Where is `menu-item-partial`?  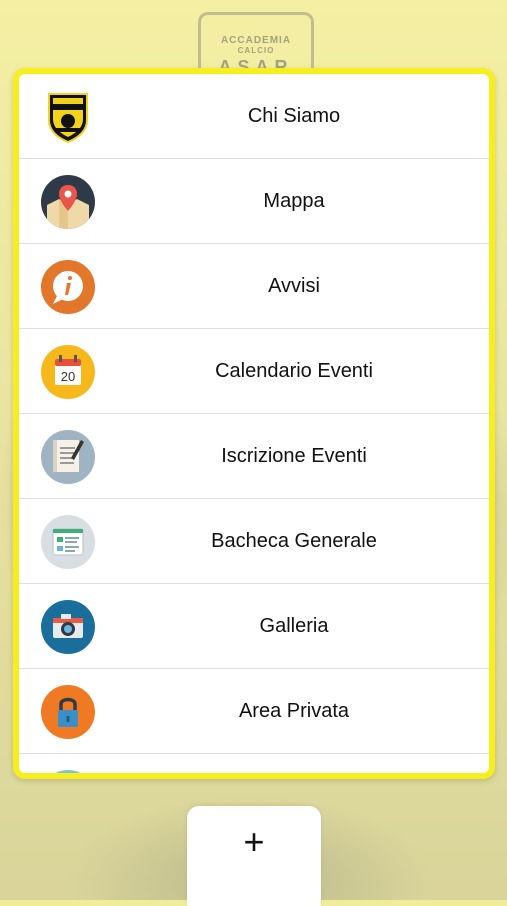
menu-item-partial is located at coordinates (254, 763).